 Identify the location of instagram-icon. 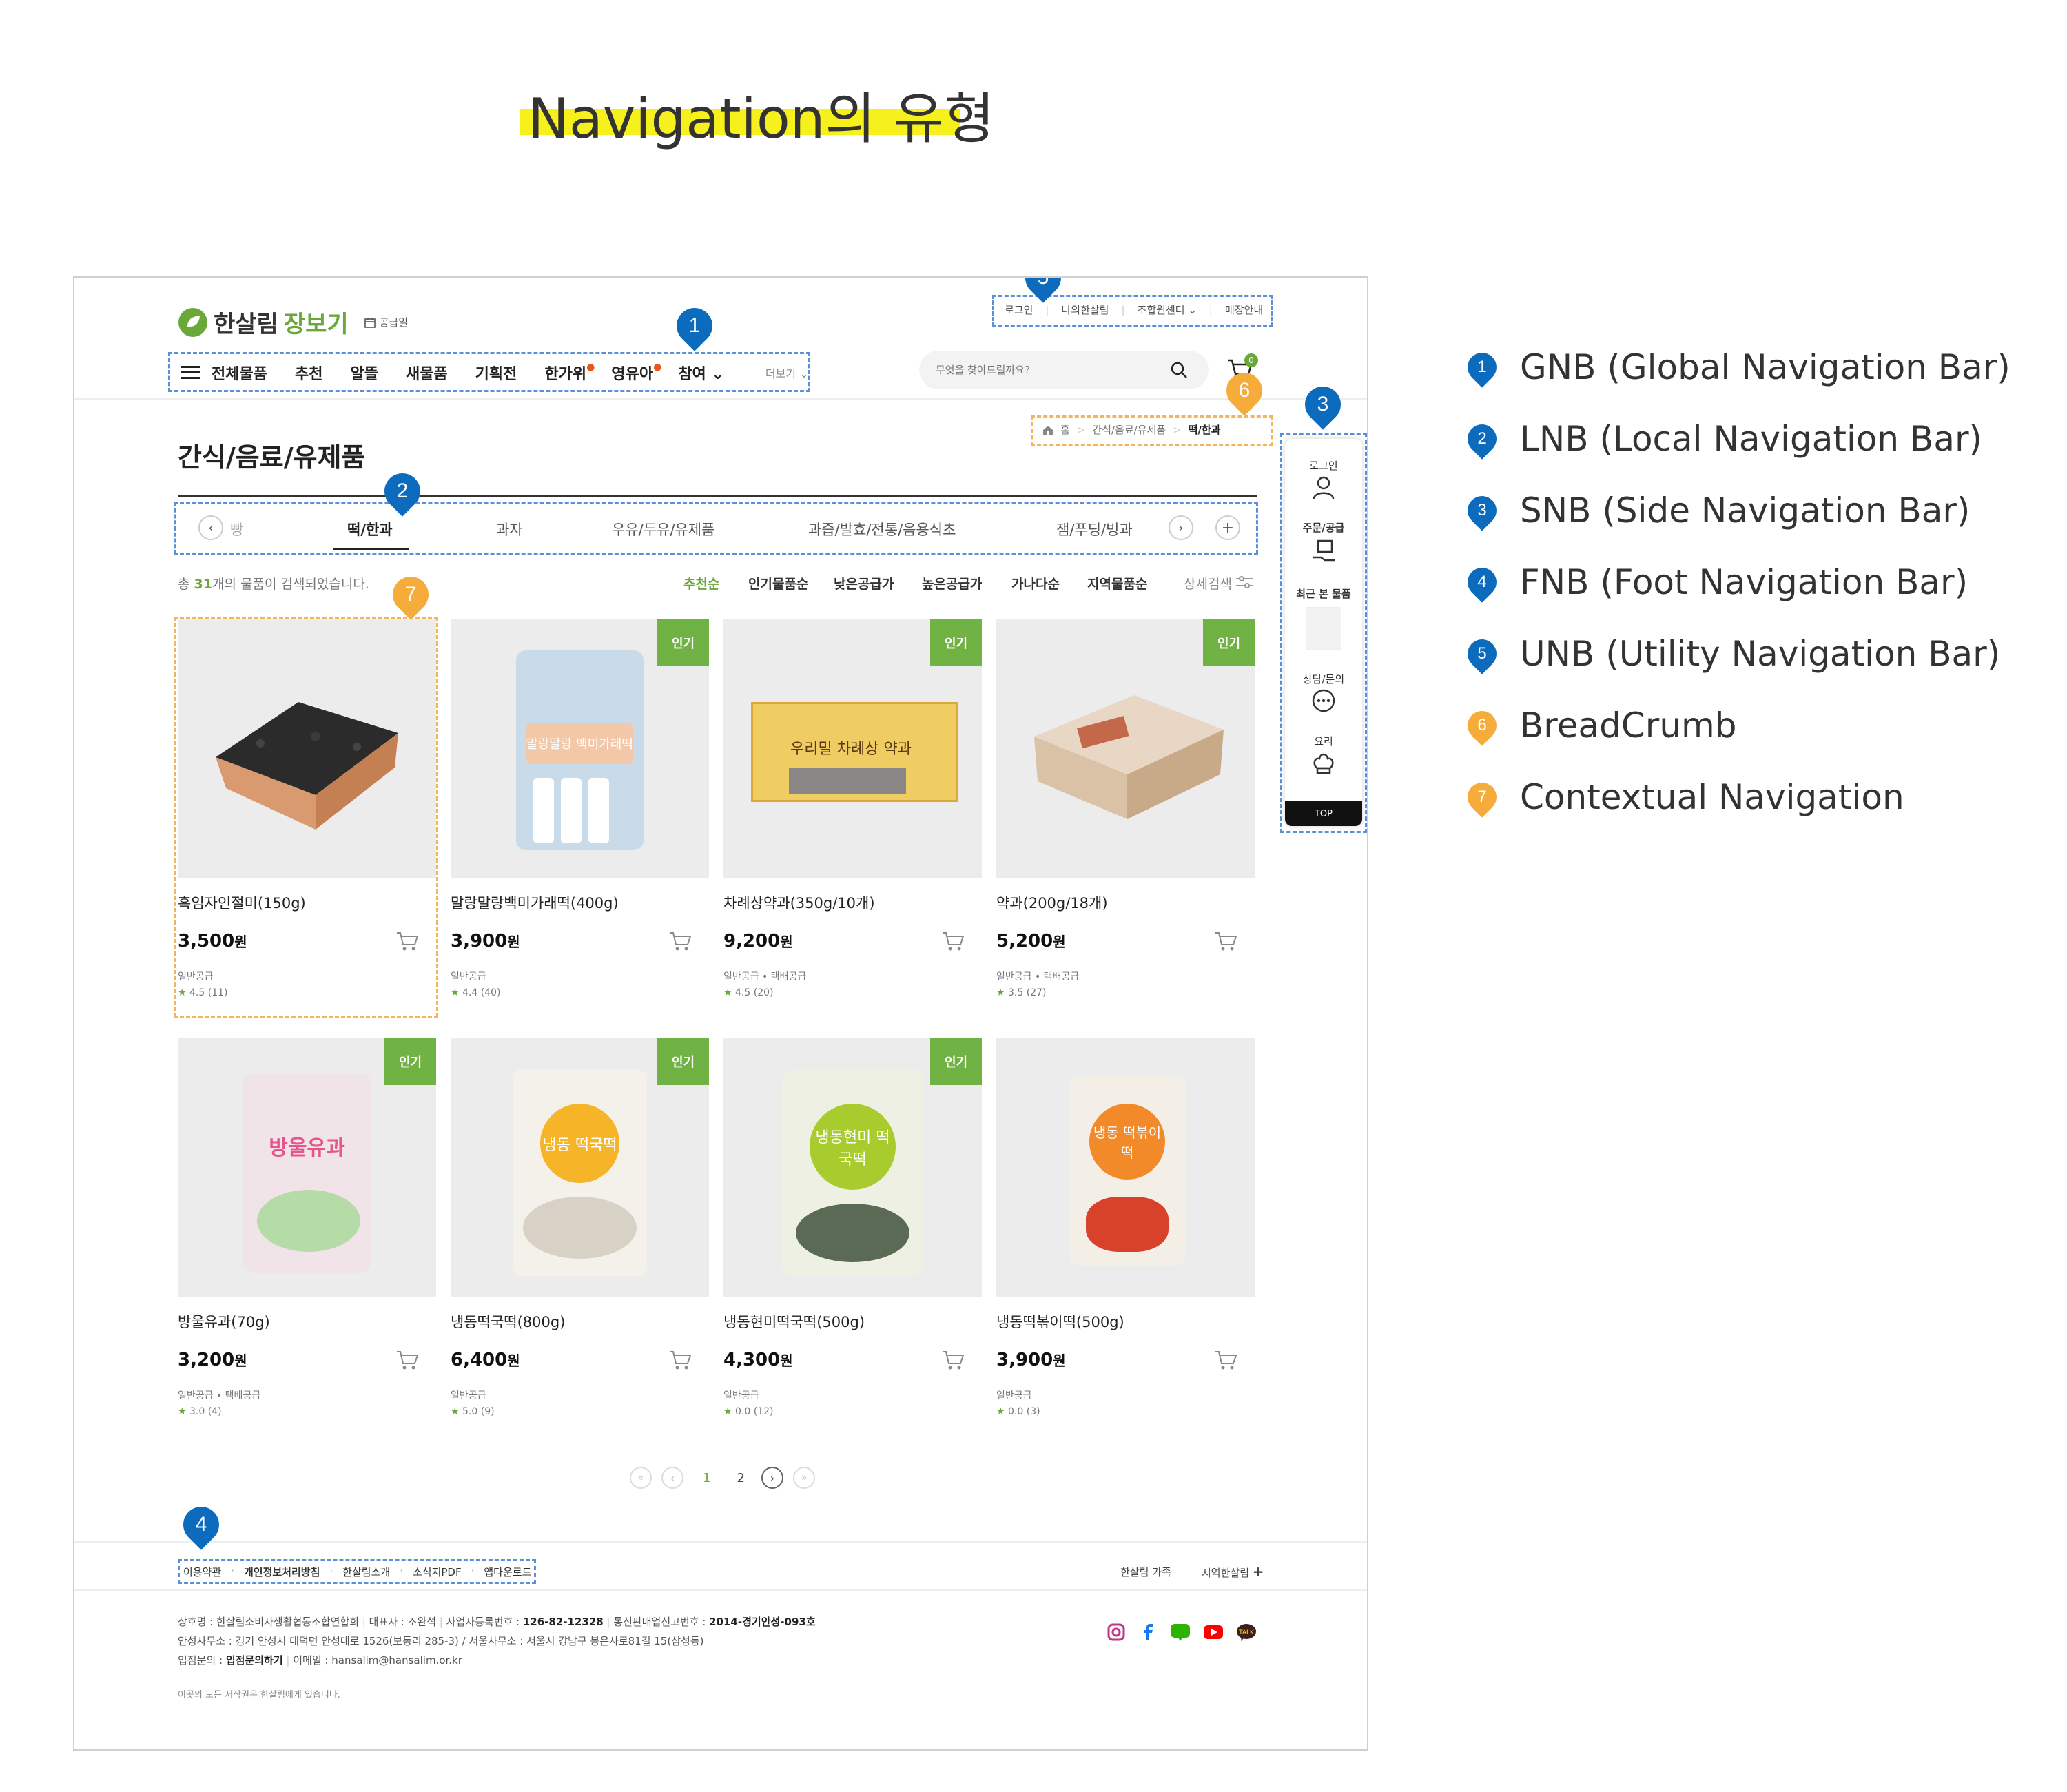
(1116, 1632).